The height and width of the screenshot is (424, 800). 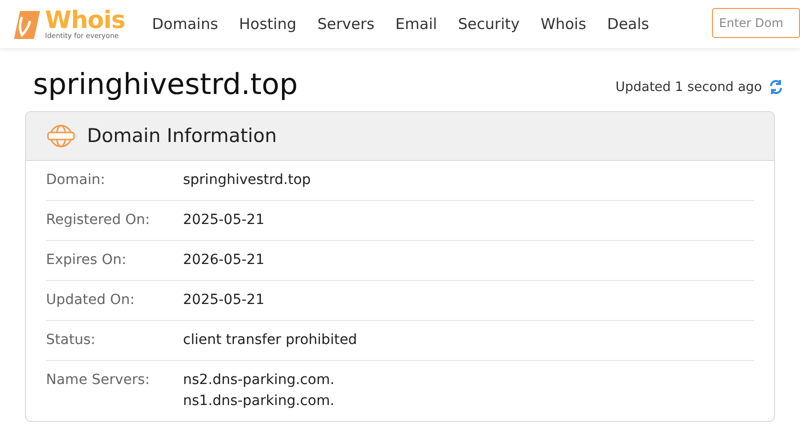 What do you see at coordinates (223, 260) in the screenshot?
I see `field-value: 2026-05-21` at bounding box center [223, 260].